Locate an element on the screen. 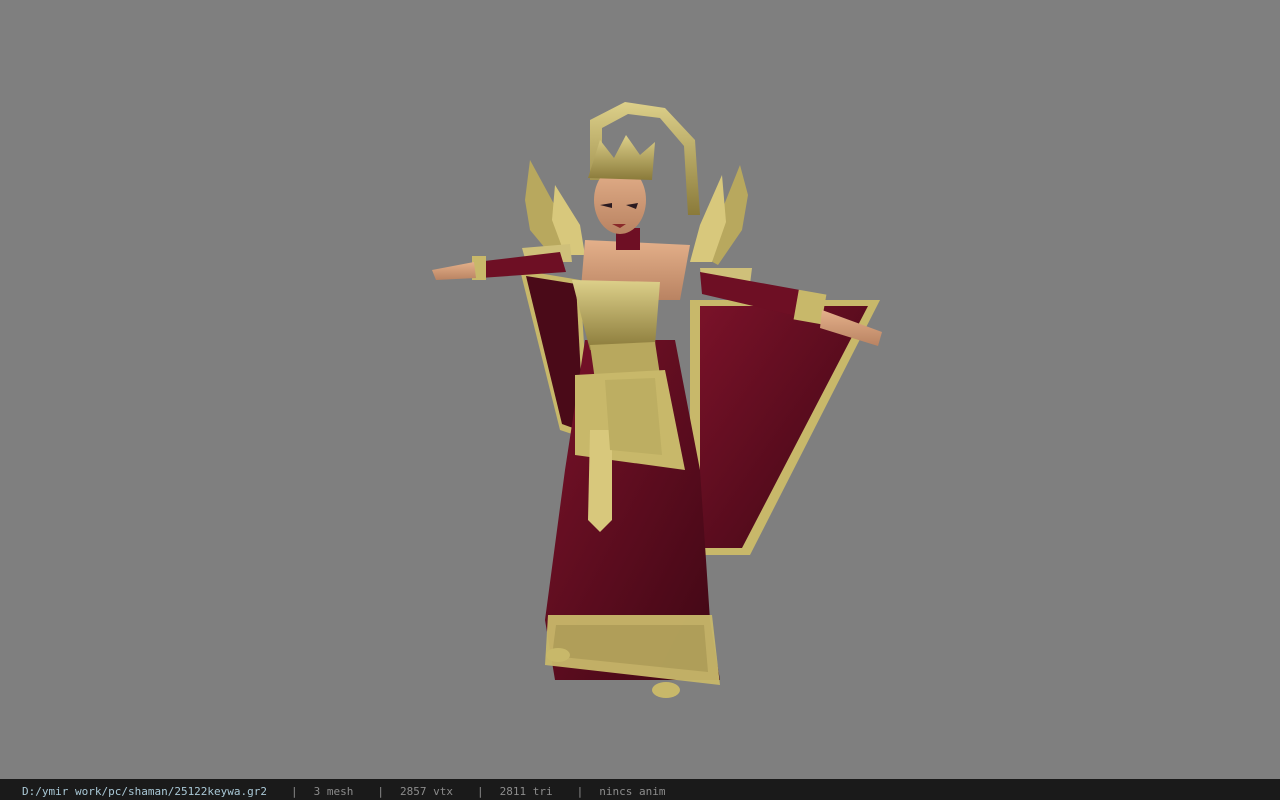  triangle-count: 2811 tri is located at coordinates (526, 791).